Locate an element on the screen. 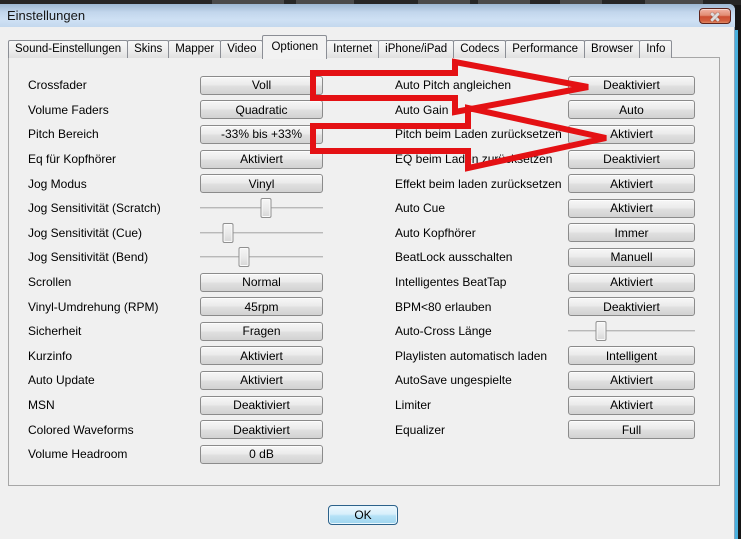 This screenshot has height=539, width=741. effect-reset-on-load-button: Aktiviert is located at coordinates (631, 184).